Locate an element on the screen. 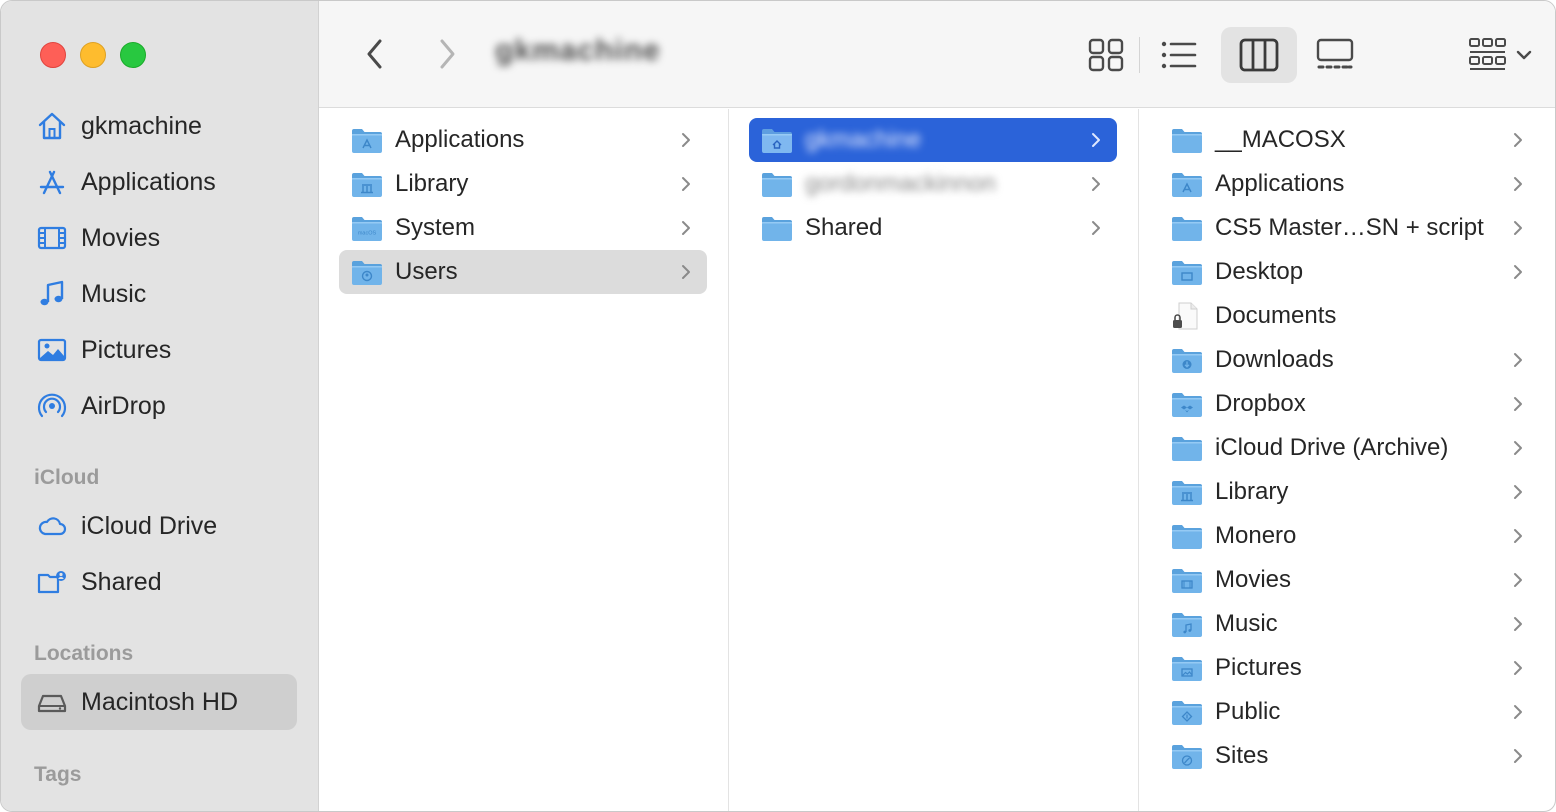 This screenshot has height=812, width=1556. column-view-button is located at coordinates (1259, 55).